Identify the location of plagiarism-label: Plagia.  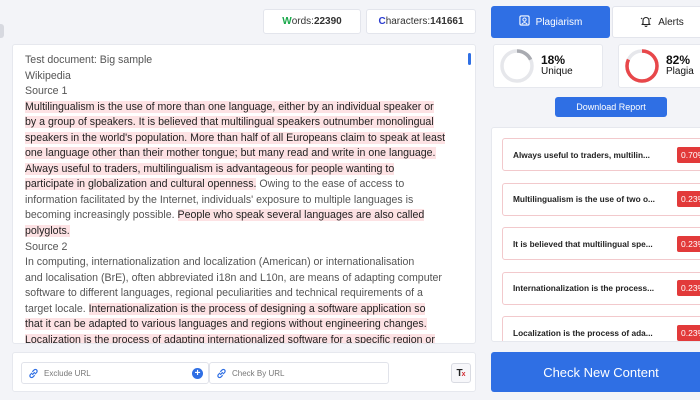
(680, 71).